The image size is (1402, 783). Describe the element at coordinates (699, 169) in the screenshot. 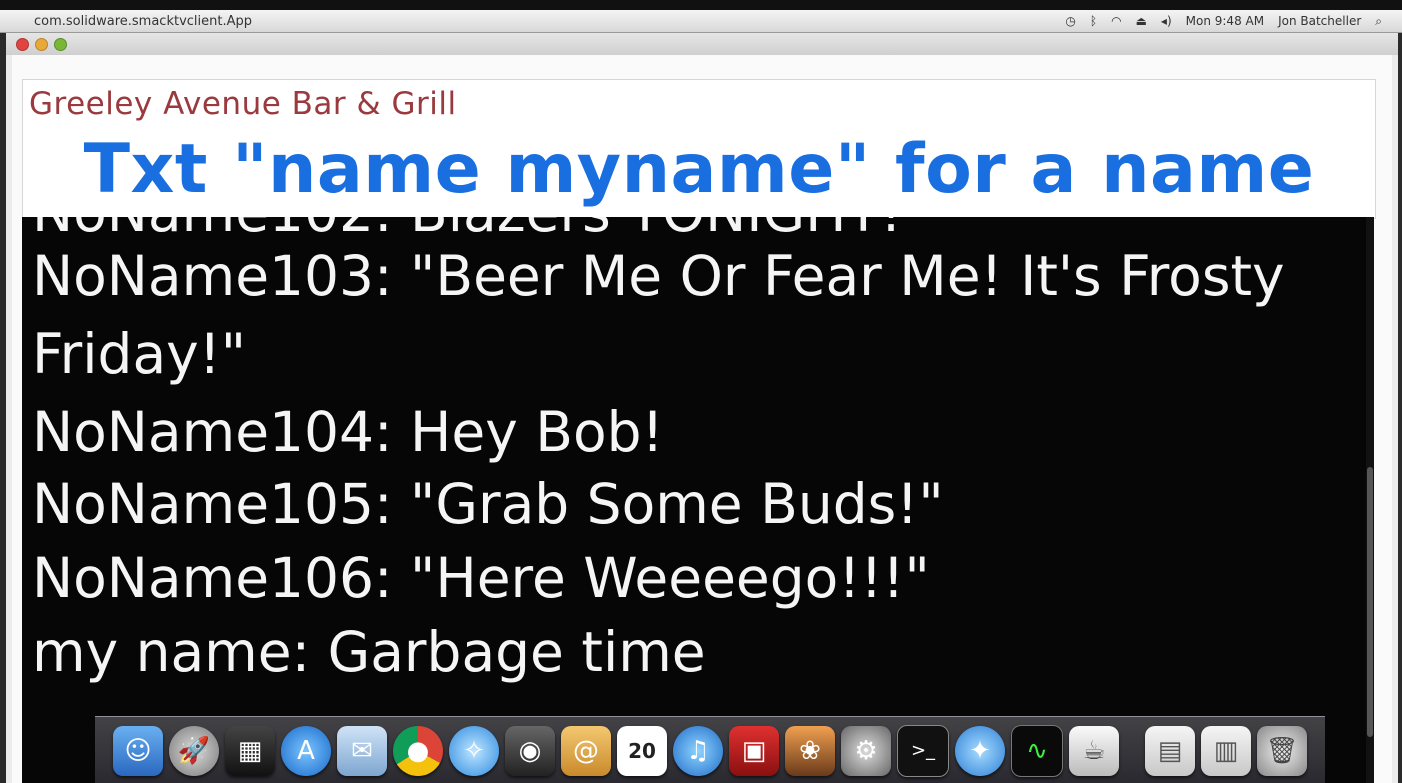

I see `instruction-headline: Txt "name myname" for a name` at that location.